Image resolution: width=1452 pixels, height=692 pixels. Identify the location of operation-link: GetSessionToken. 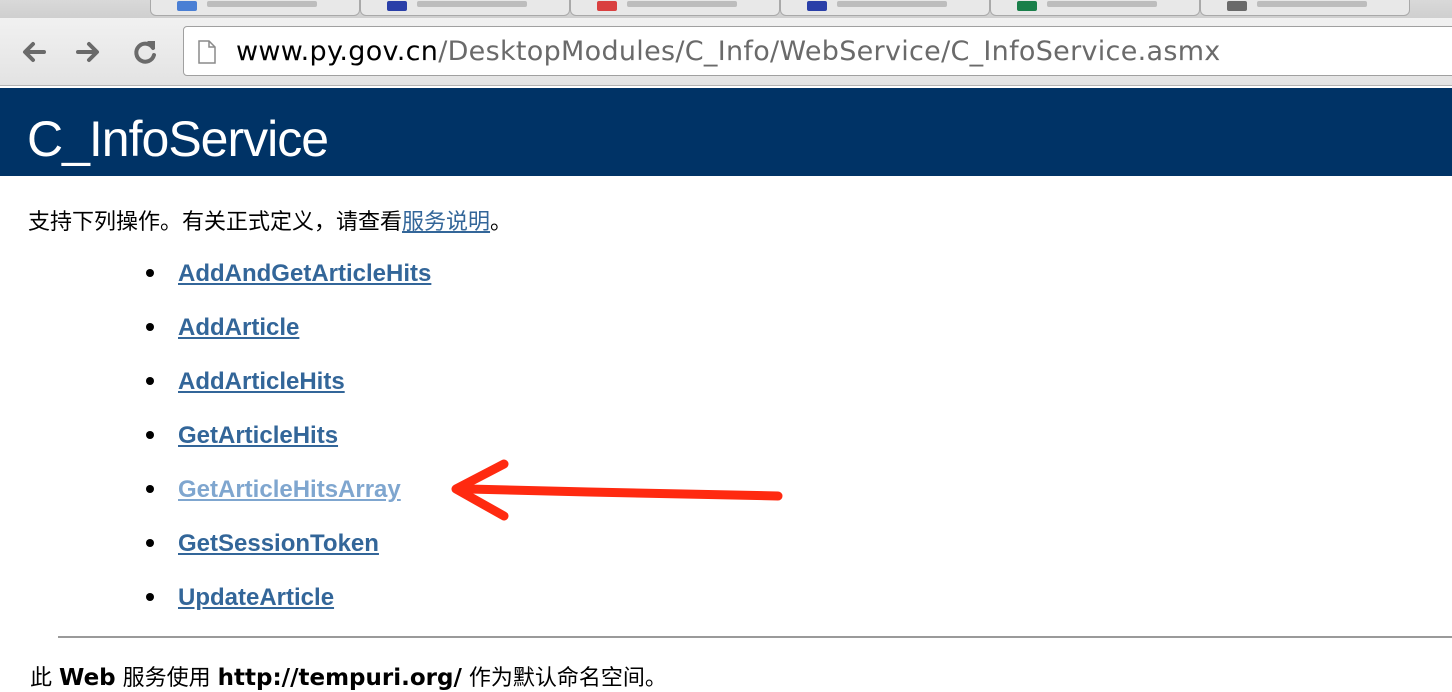
(278, 544).